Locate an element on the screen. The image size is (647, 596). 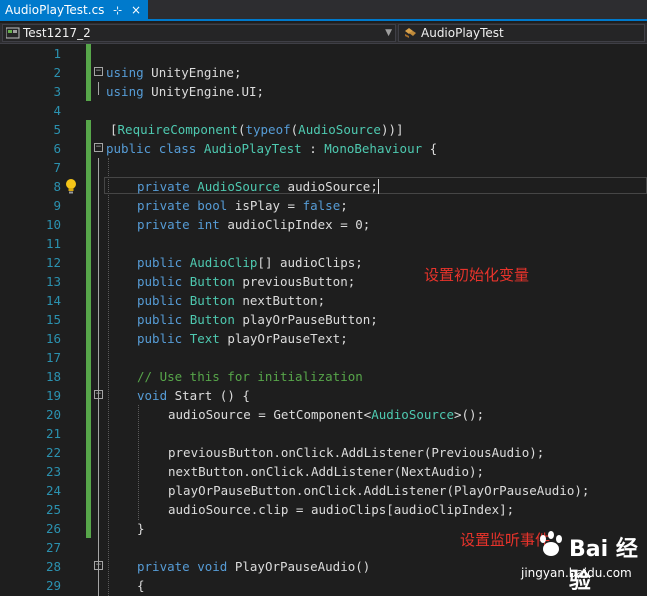
code-line: 18 // Use this for initialization is located at coordinates (323, 376).